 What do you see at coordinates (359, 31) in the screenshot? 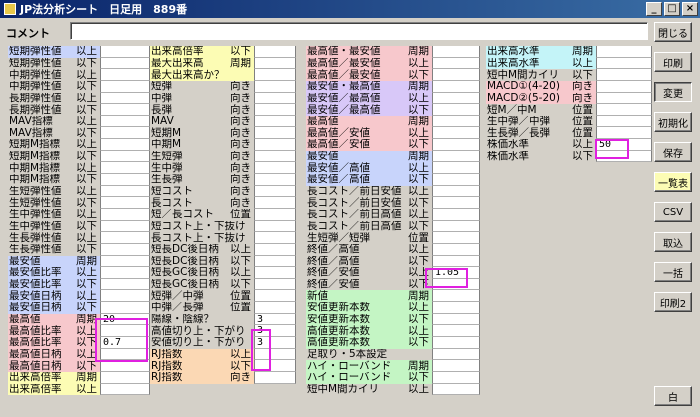
I see `comment-input` at bounding box center [359, 31].